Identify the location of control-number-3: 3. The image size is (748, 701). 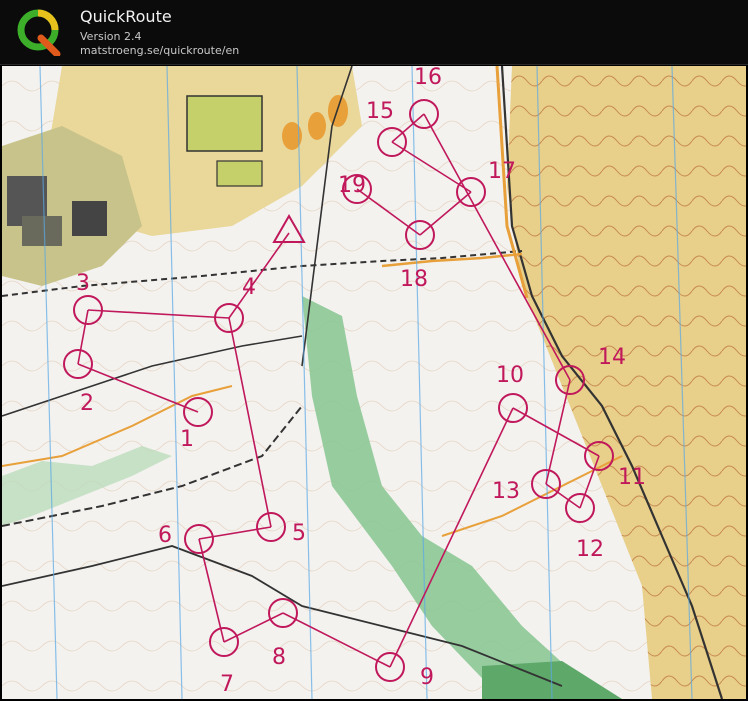
(83, 283).